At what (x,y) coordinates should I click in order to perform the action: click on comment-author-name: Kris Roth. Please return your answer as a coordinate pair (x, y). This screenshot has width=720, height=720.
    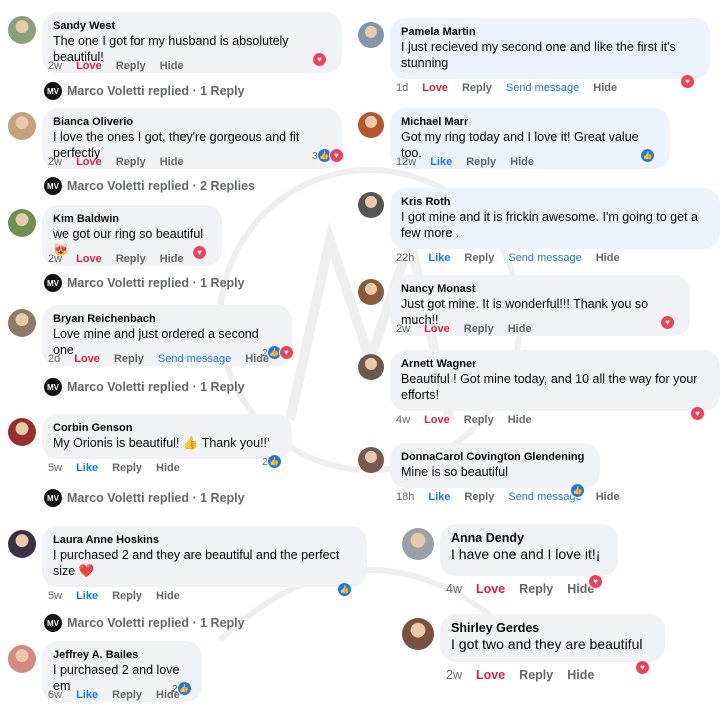
    Looking at the image, I should click on (555, 202).